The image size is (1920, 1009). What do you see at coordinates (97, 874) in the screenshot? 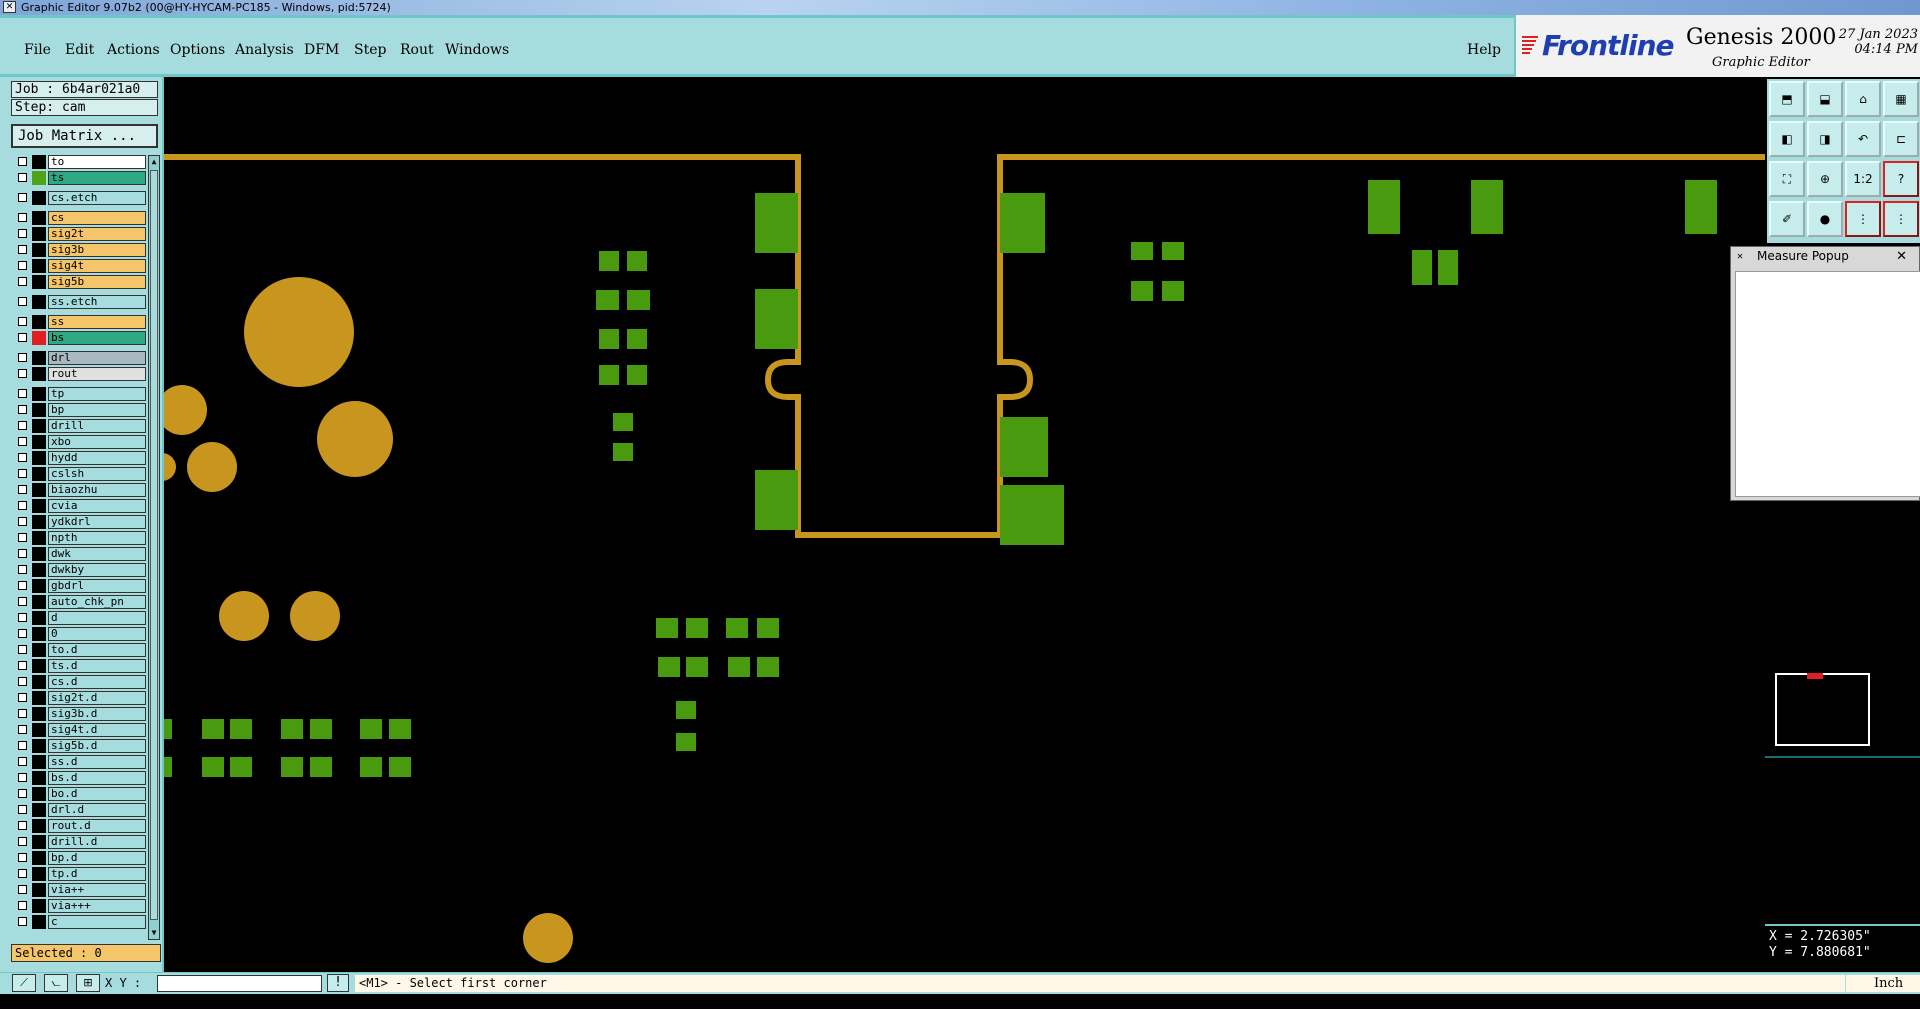
I see `layer-name: tp.d` at bounding box center [97, 874].